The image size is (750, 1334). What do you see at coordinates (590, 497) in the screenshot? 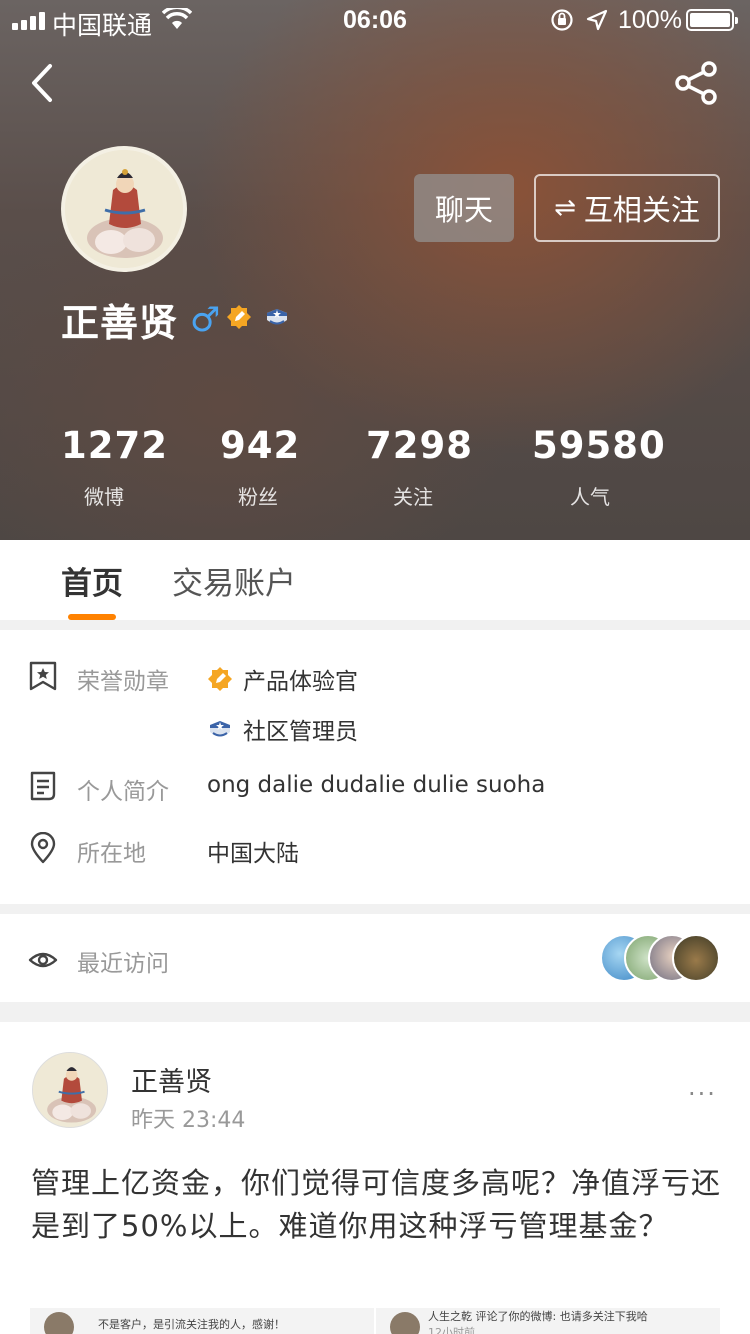
I see `stat-label: 人气` at bounding box center [590, 497].